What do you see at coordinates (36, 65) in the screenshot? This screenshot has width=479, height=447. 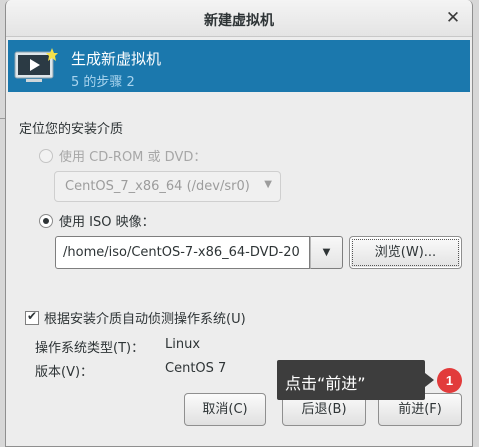 I see `monitor-play-icon` at bounding box center [36, 65].